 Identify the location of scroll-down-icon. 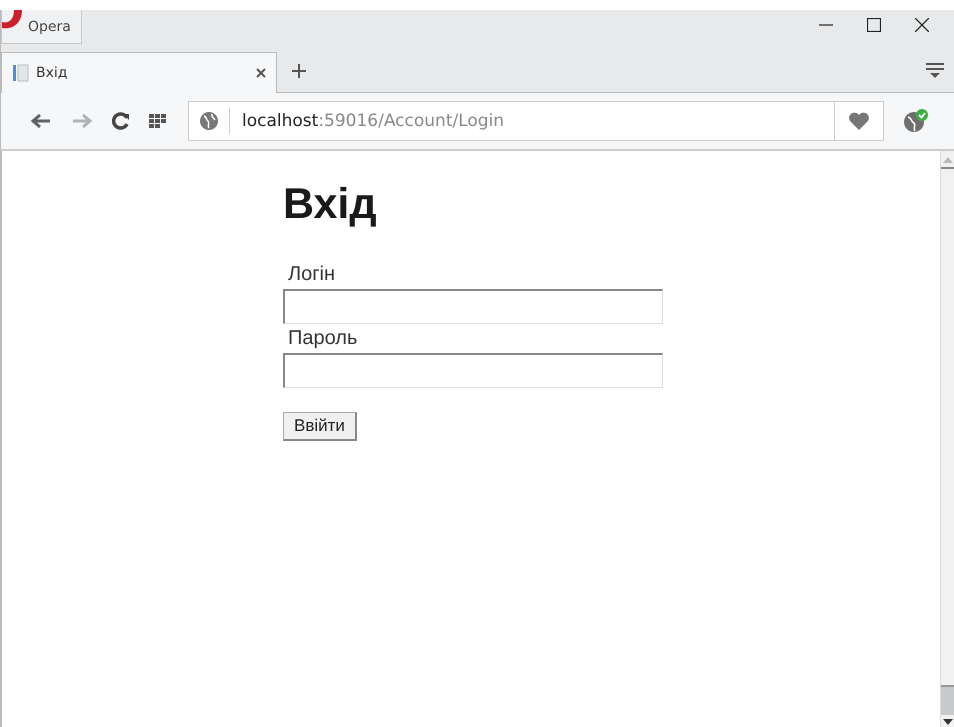
(947, 722).